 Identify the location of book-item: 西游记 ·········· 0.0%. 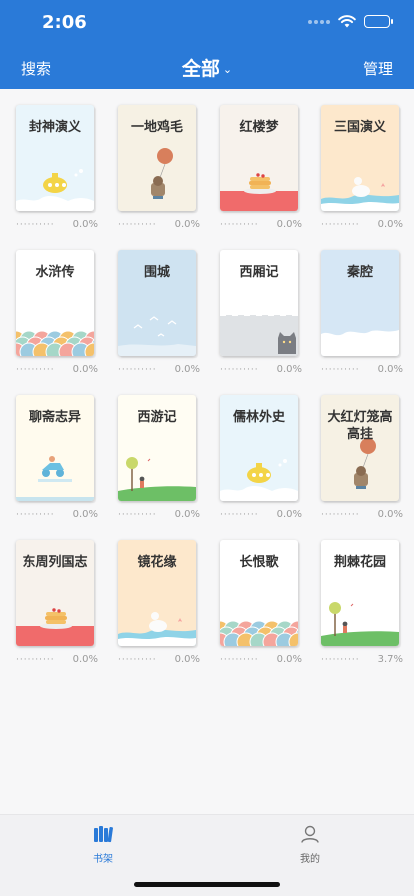
(159, 457).